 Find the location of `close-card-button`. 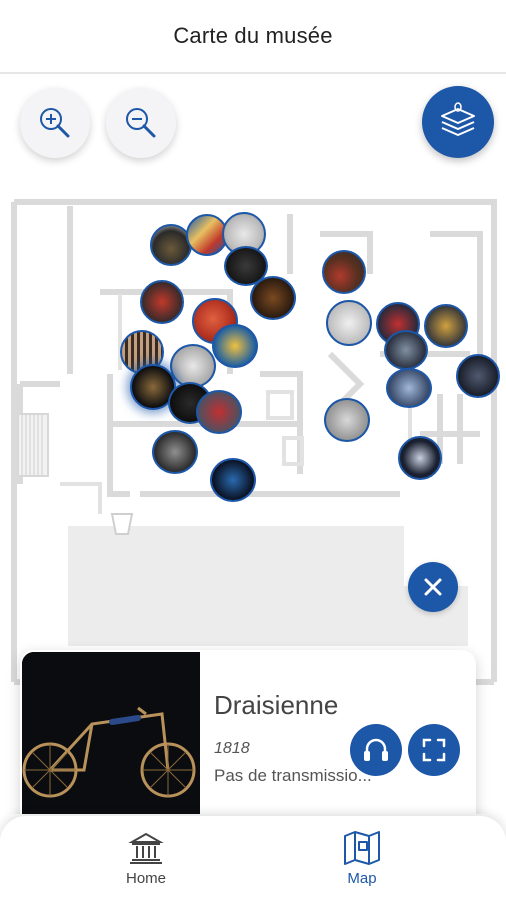

close-card-button is located at coordinates (433, 587).